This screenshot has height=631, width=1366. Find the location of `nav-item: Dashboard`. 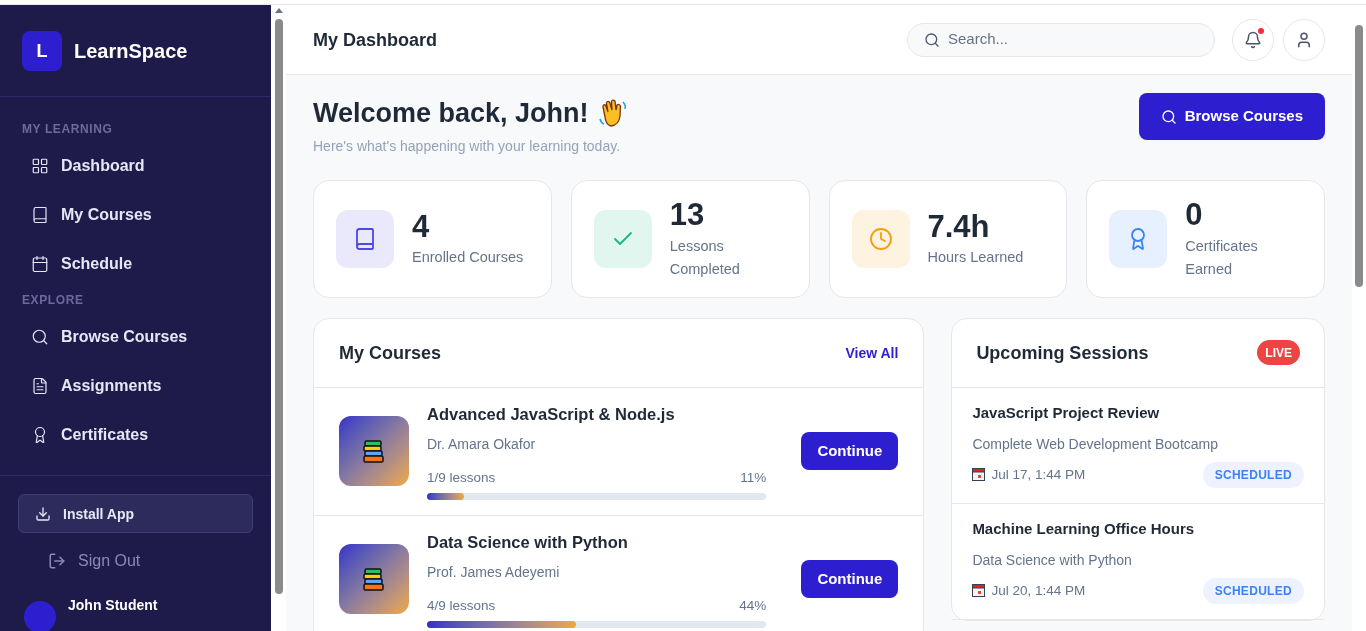

nav-item: Dashboard is located at coordinates (135, 165).